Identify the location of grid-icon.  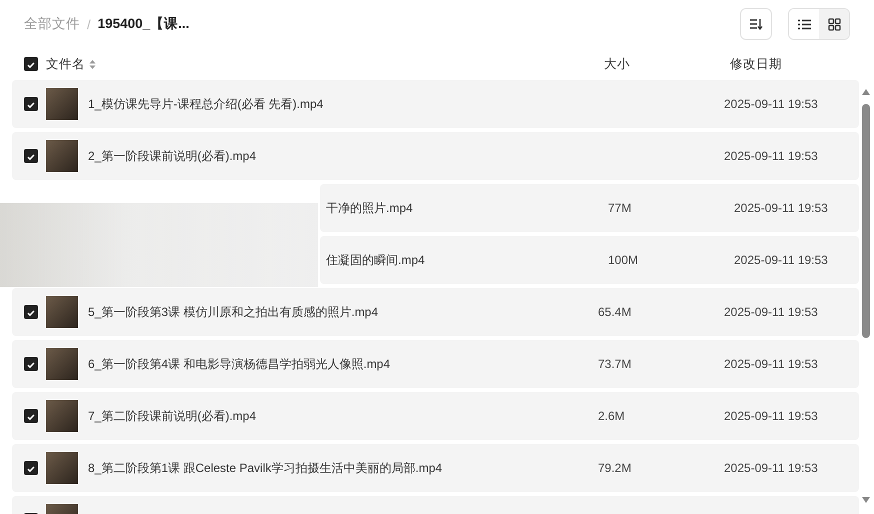
(834, 24).